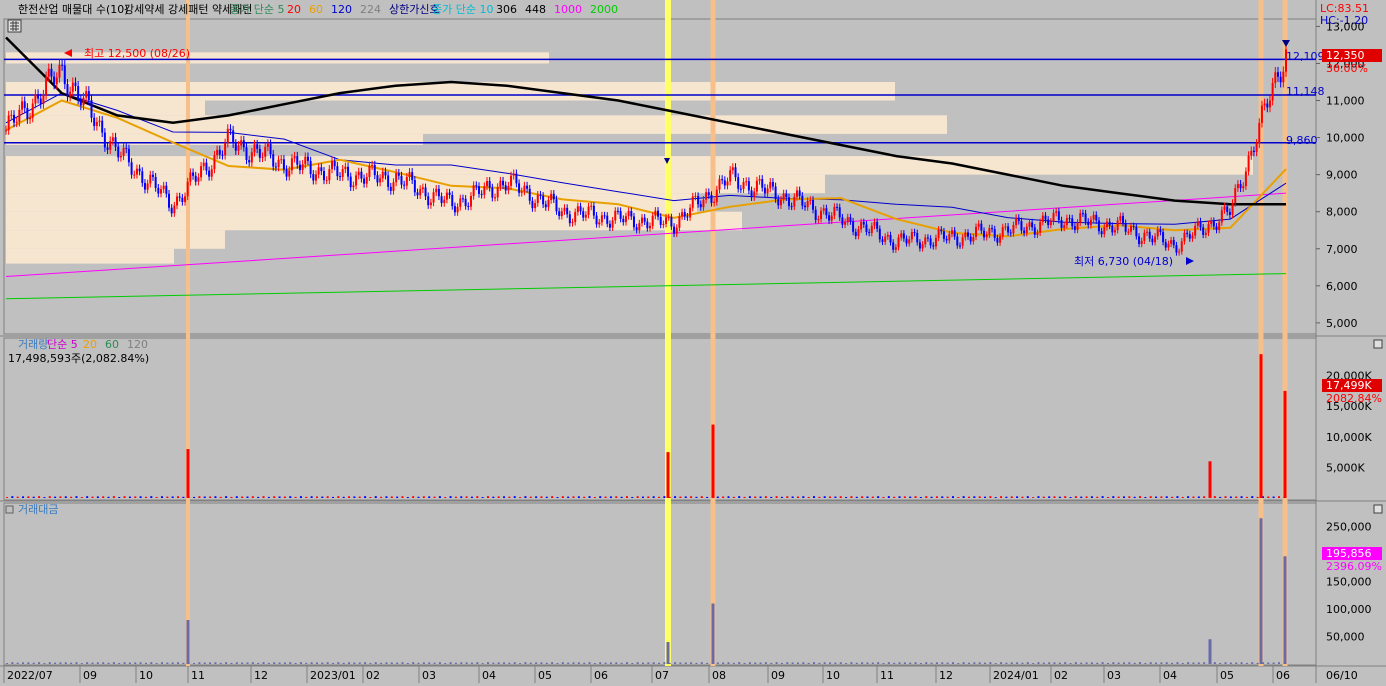 The height and width of the screenshot is (686, 1386). What do you see at coordinates (604, 9) in the screenshot?
I see `legend-item: 2000` at bounding box center [604, 9].